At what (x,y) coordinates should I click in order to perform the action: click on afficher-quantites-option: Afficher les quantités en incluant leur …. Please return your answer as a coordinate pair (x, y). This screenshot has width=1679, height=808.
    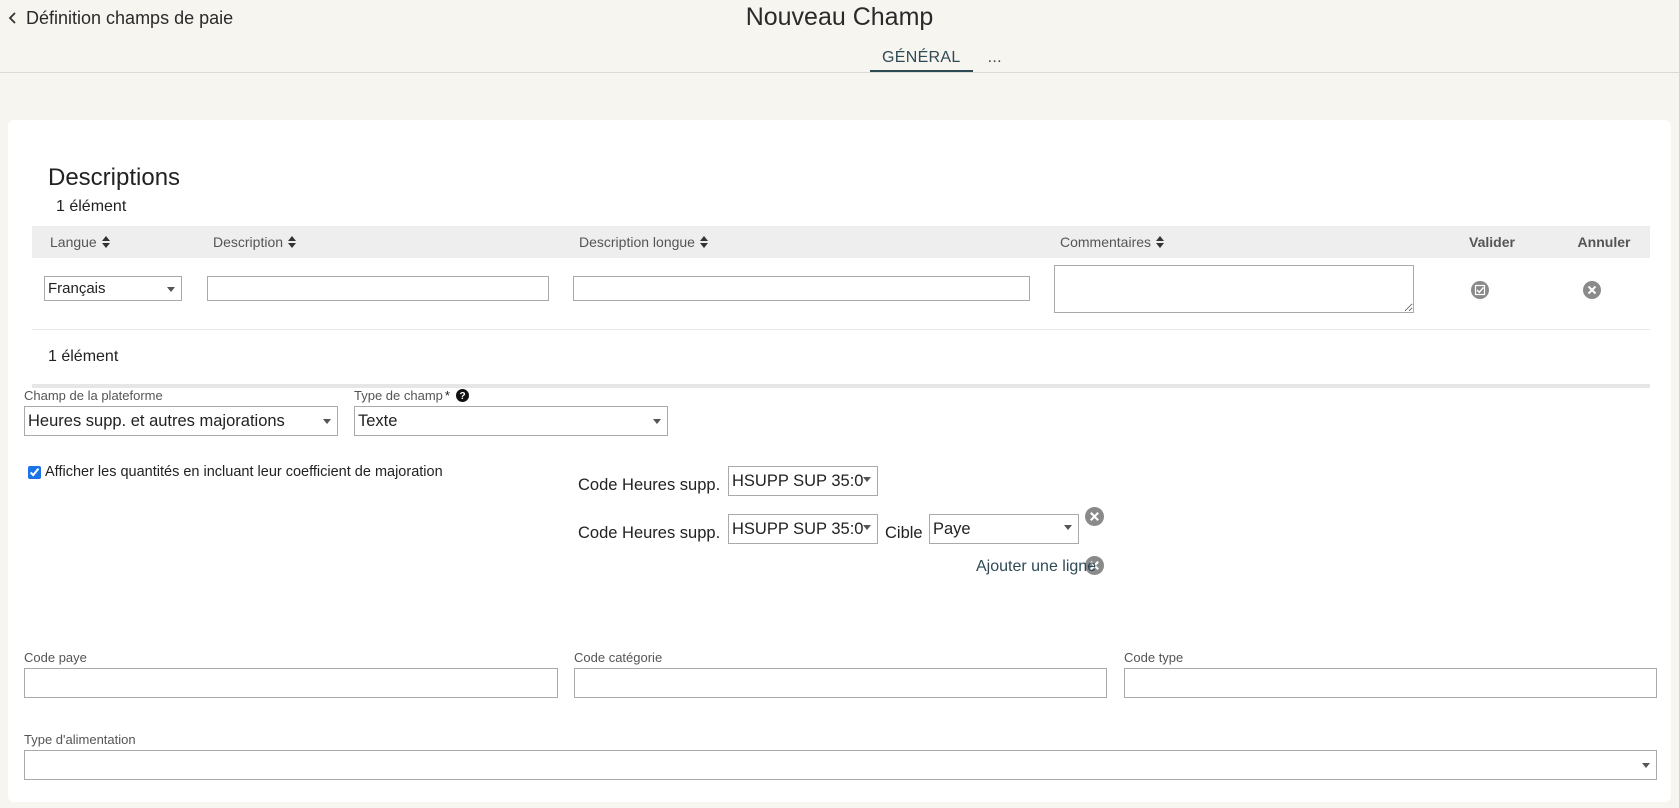
    Looking at the image, I should click on (235, 472).